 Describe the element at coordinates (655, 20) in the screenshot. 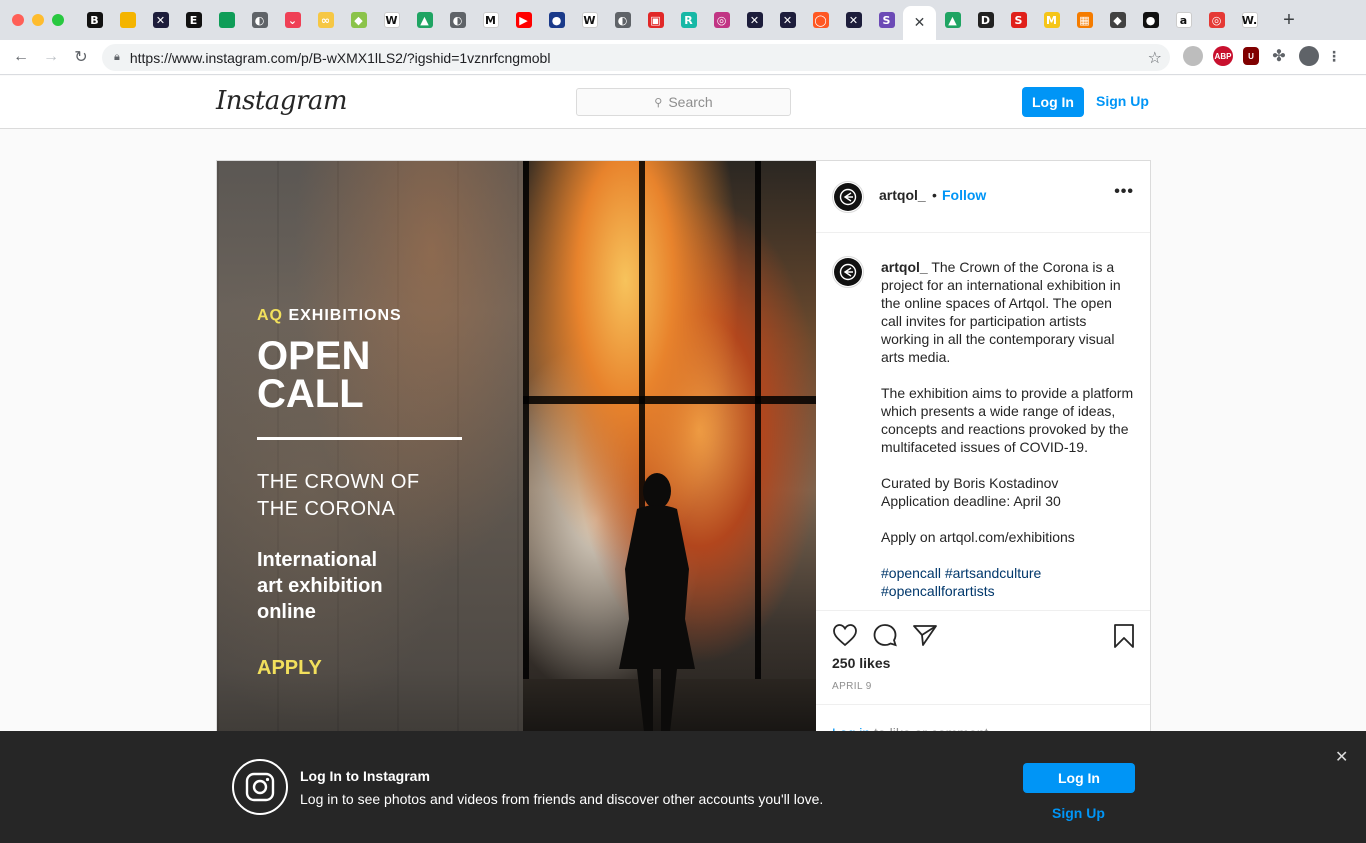

I see `browser-tab: ▣` at that location.